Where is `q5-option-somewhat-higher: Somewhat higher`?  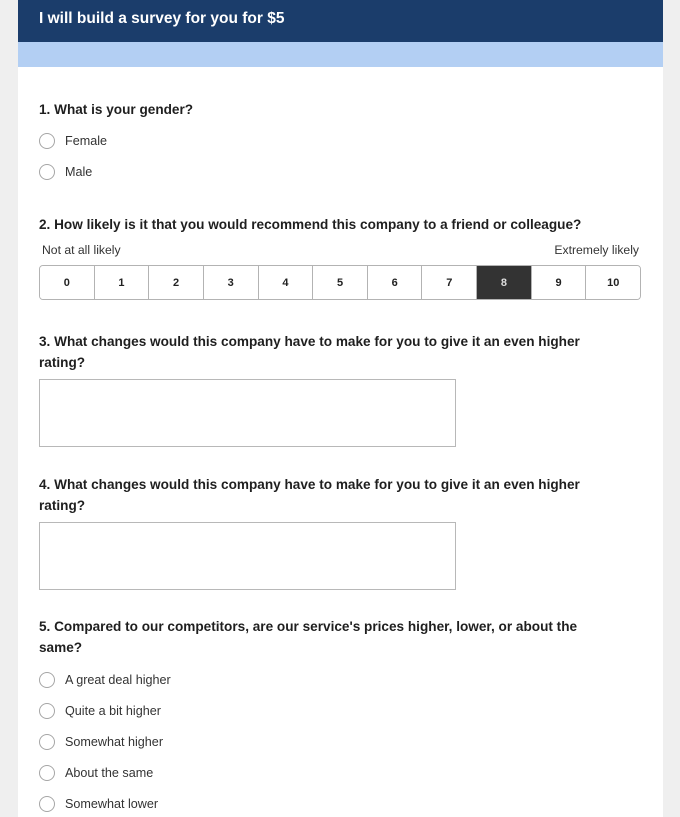 q5-option-somewhat-higher: Somewhat higher is located at coordinates (101, 742).